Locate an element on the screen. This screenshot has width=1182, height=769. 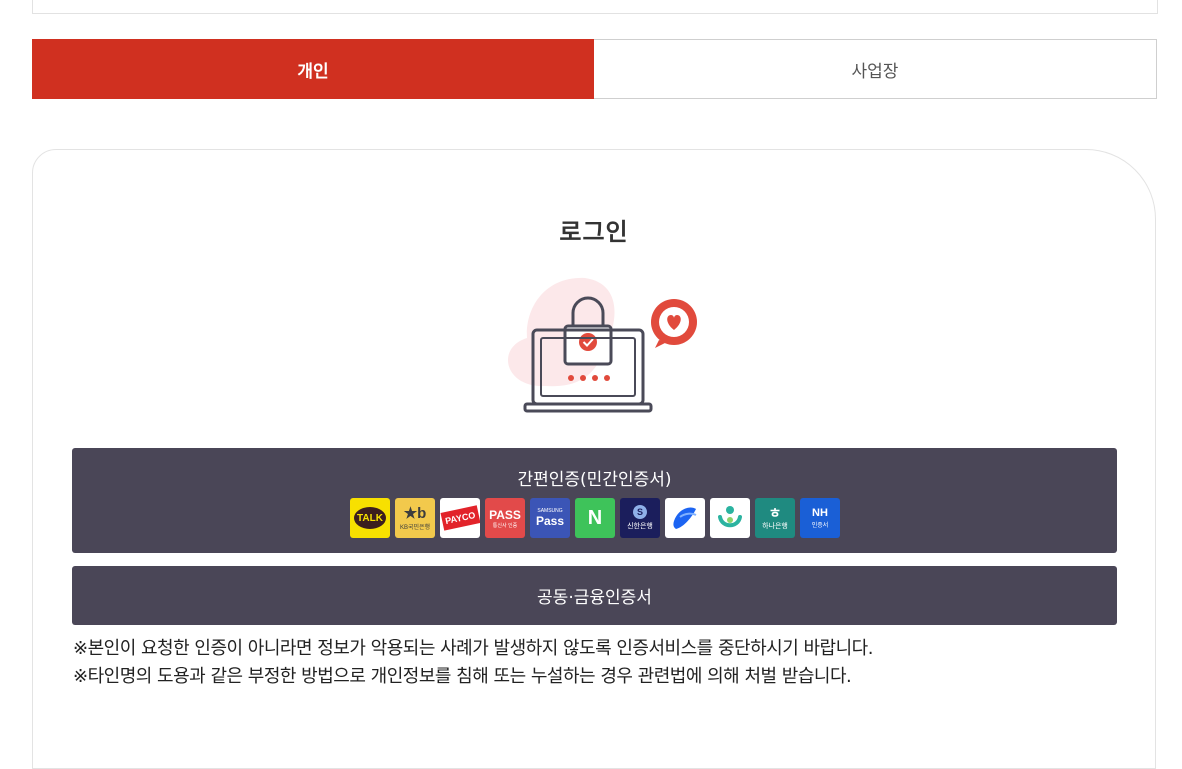
hana-bank-icon: ㅎ 하나은행 is located at coordinates (775, 518).